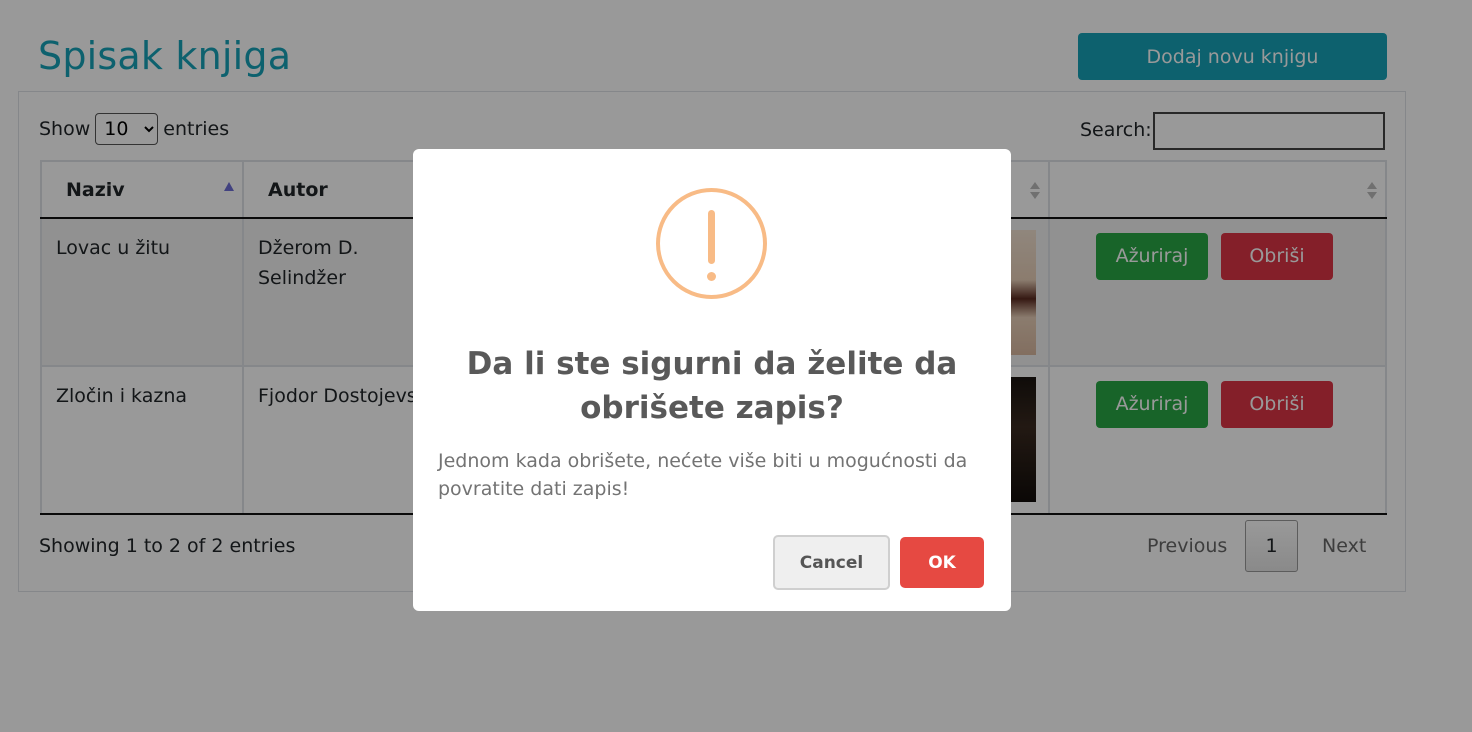 Image resolution: width=1472 pixels, height=732 pixels. I want to click on warning-icon-dot, so click(711, 276).